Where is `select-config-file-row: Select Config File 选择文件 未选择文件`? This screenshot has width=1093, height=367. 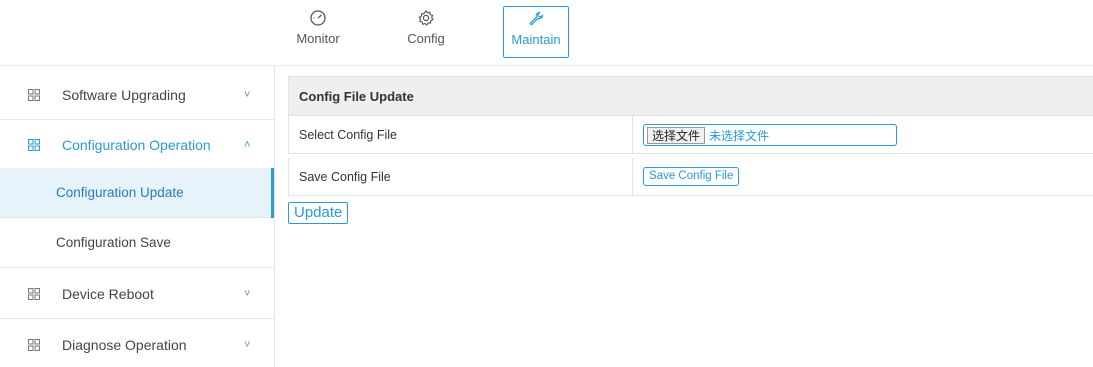 select-config-file-row: Select Config File 选择文件 未选择文件 is located at coordinates (690, 135).